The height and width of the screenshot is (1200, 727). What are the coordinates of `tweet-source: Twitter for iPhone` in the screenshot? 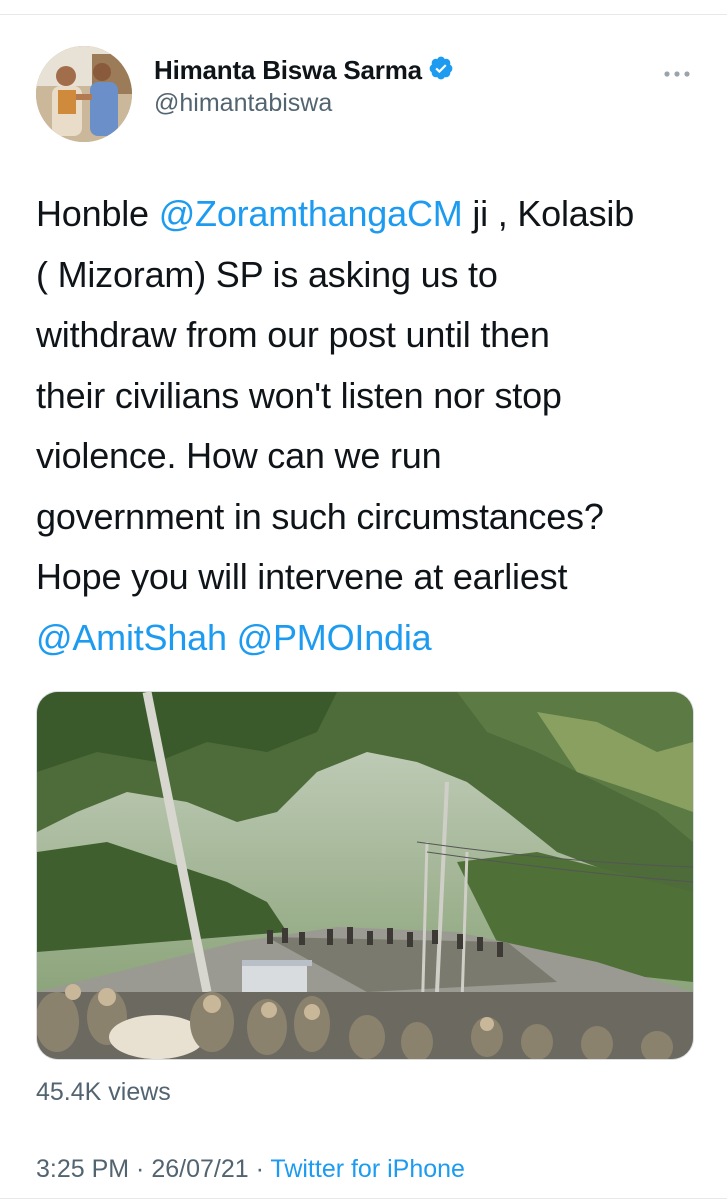 It's located at (367, 1169).